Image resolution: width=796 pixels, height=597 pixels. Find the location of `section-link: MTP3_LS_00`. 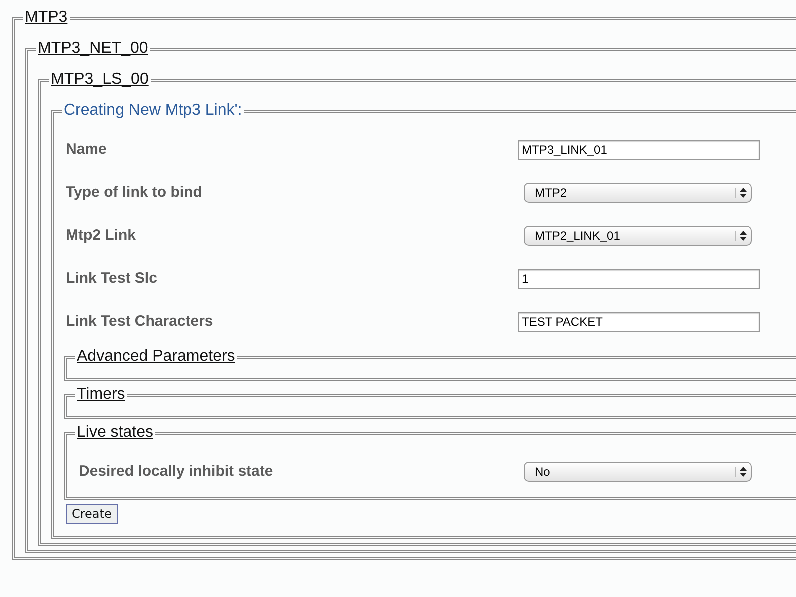

section-link: MTP3_LS_00 is located at coordinates (100, 80).